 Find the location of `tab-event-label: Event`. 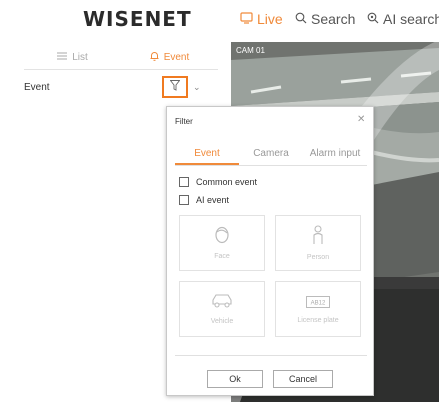

tab-event-label: Event is located at coordinates (176, 57).